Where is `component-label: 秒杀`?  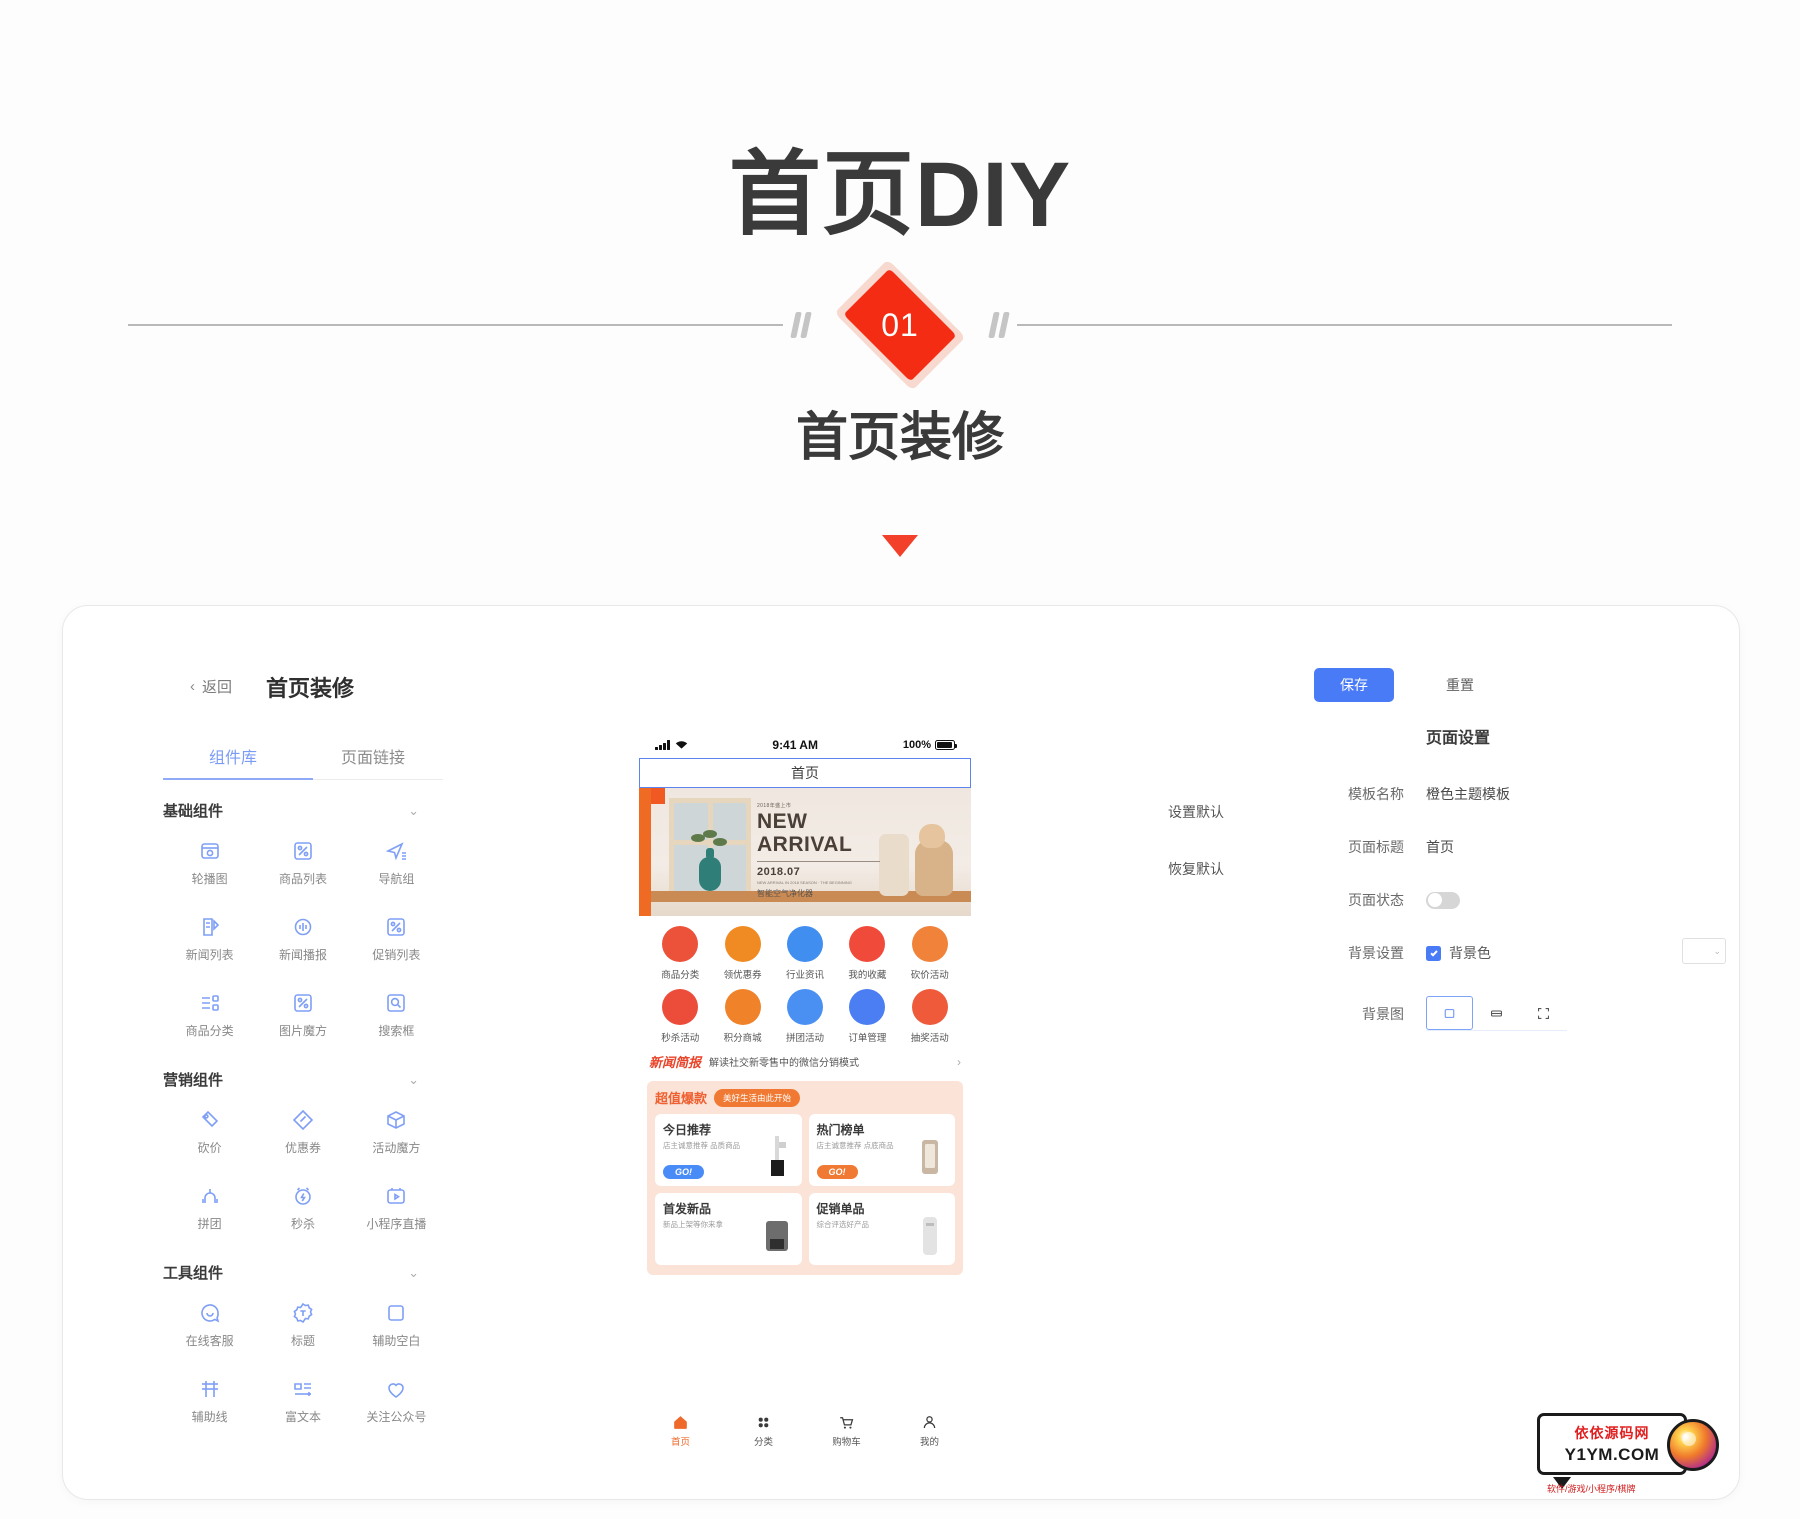 component-label: 秒杀 is located at coordinates (302, 1224).